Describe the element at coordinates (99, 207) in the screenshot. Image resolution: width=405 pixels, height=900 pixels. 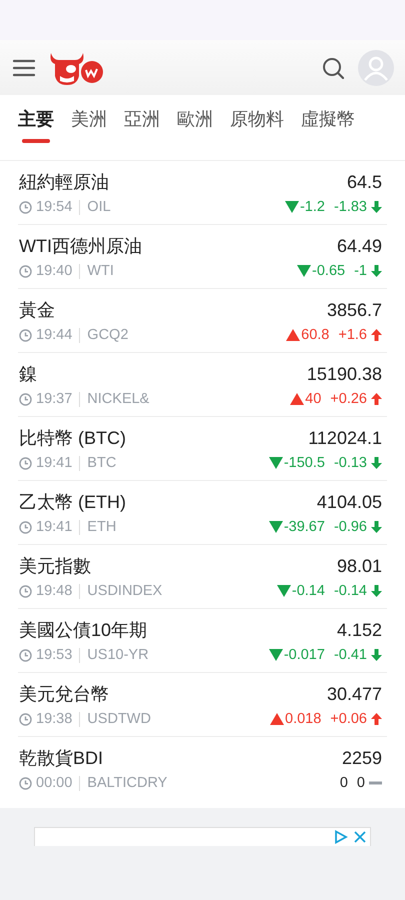
I see `ticker-symbol: OIL` at that location.